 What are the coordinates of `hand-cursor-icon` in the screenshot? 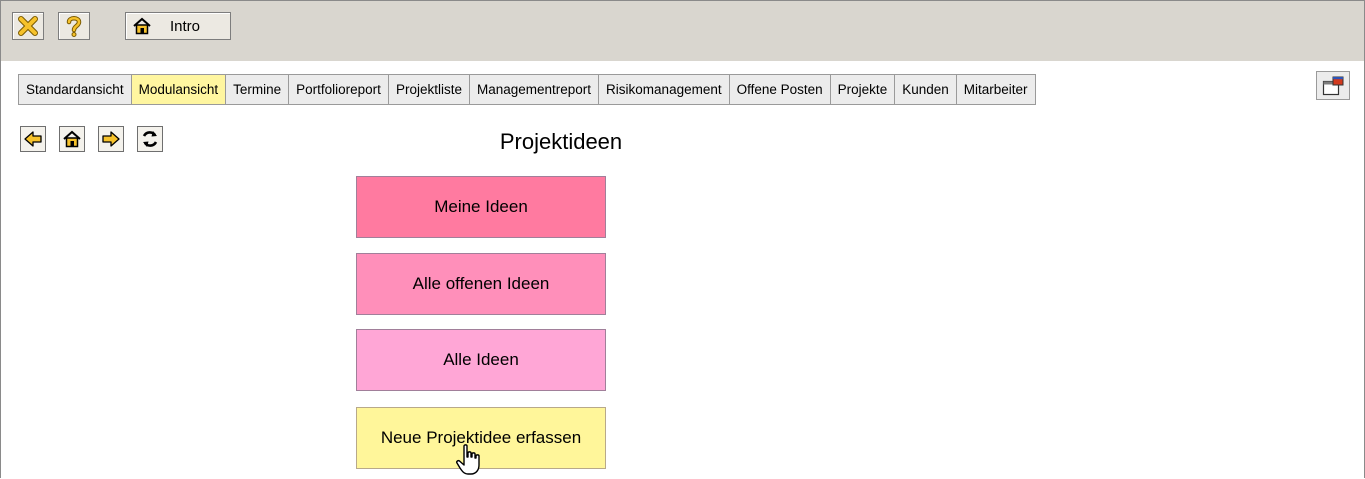 It's located at (468, 459).